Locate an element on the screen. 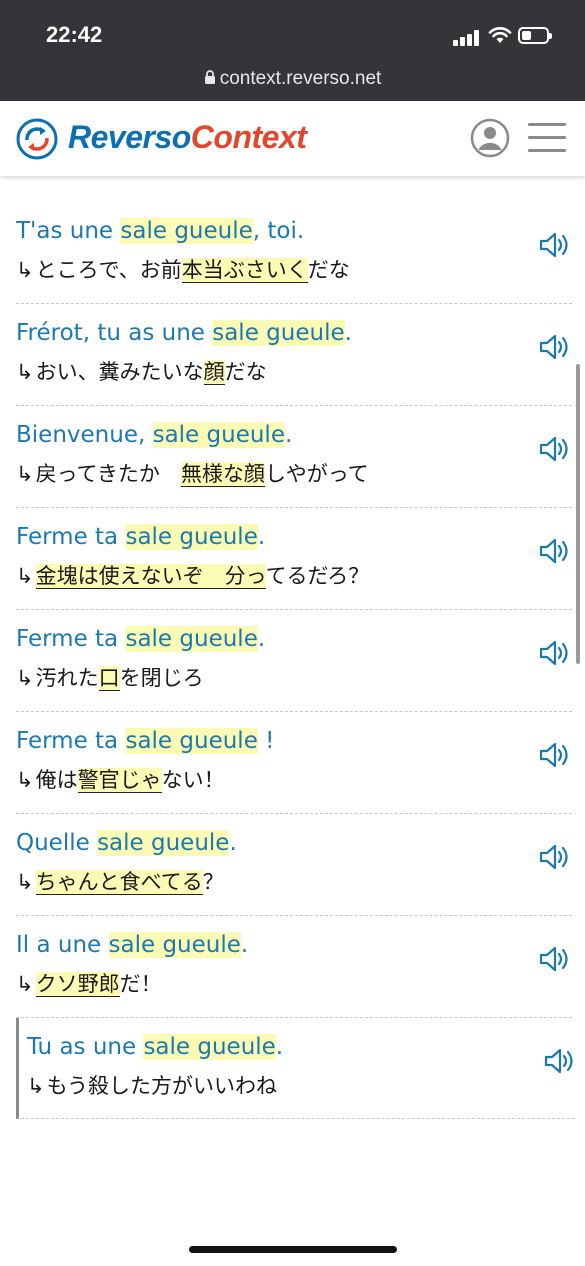  site-header: ReversoContext is located at coordinates (292, 138).